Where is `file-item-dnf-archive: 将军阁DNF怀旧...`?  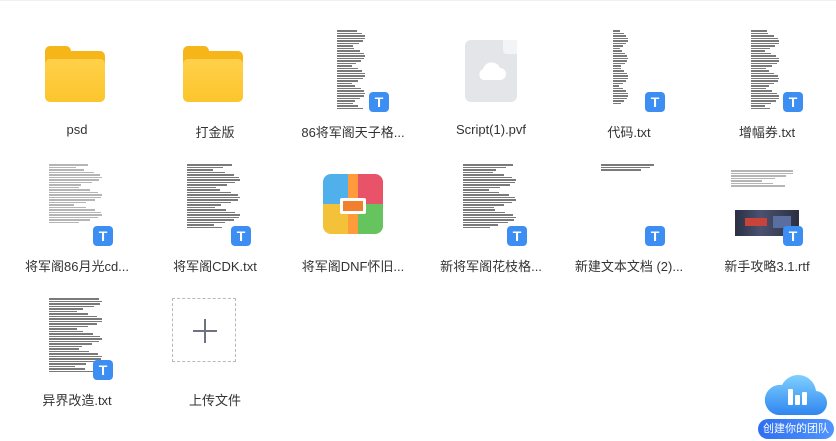 file-item-dnf-archive: 将军阁DNF怀旧... is located at coordinates (353, 215).